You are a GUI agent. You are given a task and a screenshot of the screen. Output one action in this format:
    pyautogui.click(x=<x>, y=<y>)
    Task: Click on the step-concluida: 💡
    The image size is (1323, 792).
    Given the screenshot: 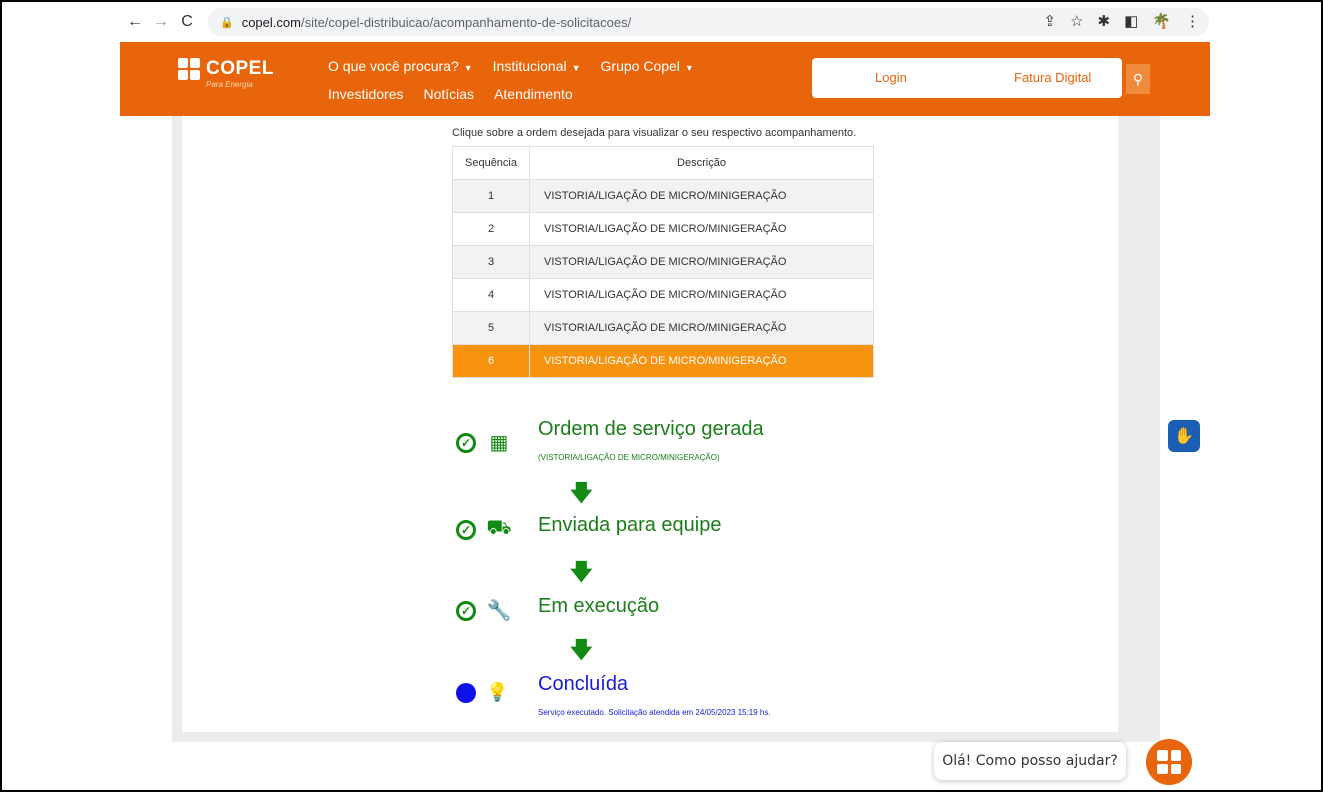 What is the action you would take?
    pyautogui.click(x=482, y=692)
    